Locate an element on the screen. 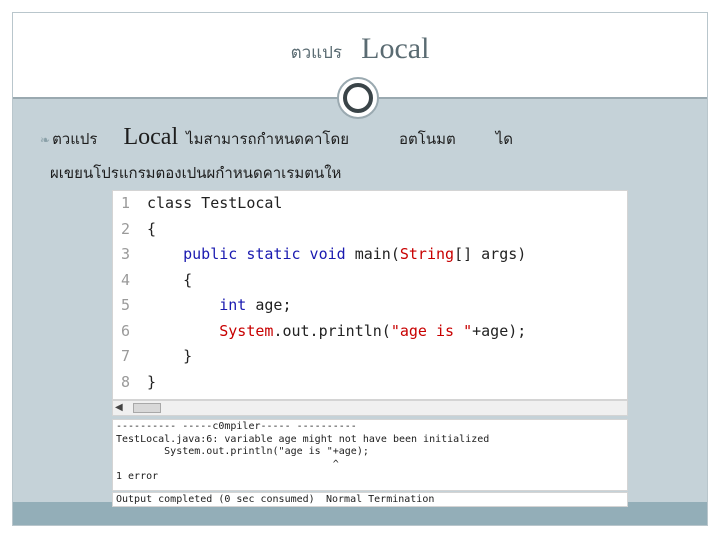  slide-title: ตวแปร Local is located at coordinates (360, 49).